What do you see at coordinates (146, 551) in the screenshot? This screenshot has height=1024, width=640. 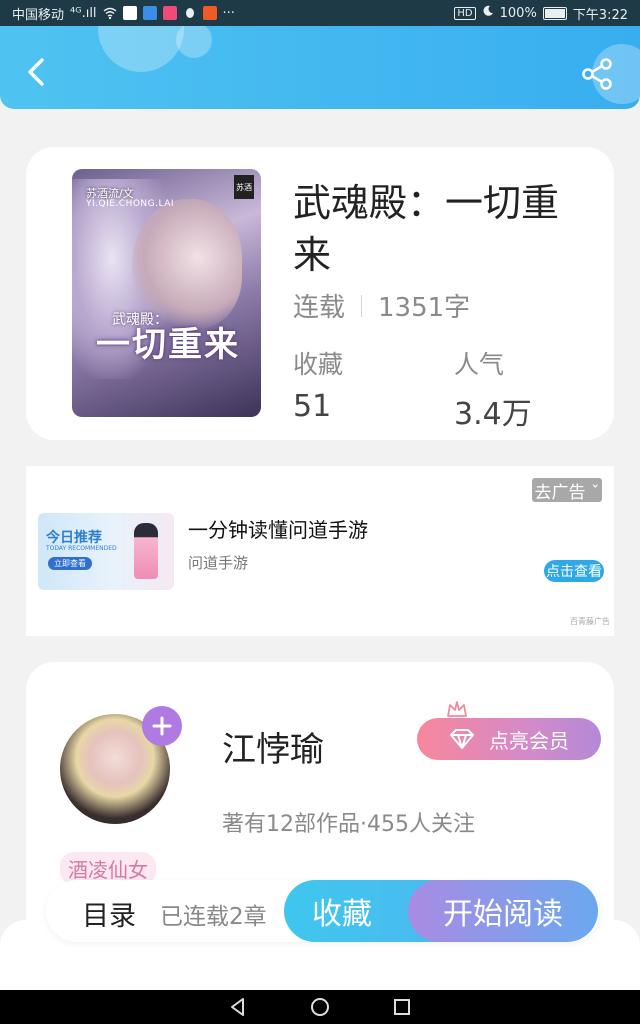 I see `ad-image-figure` at bounding box center [146, 551].